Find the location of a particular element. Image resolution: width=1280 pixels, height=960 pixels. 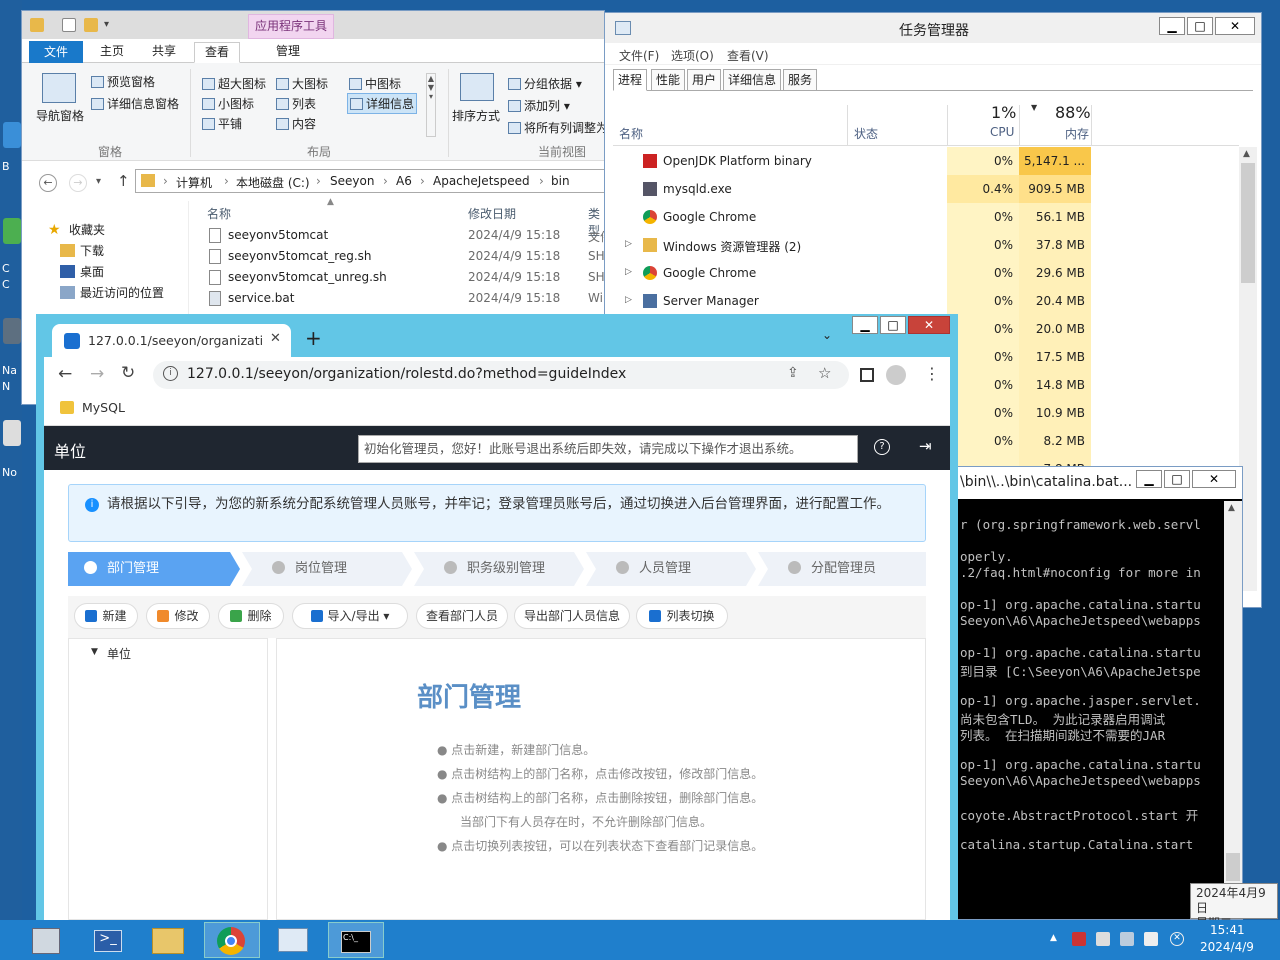

nav-recent: 最近访问的位置 is located at coordinates (122, 292).